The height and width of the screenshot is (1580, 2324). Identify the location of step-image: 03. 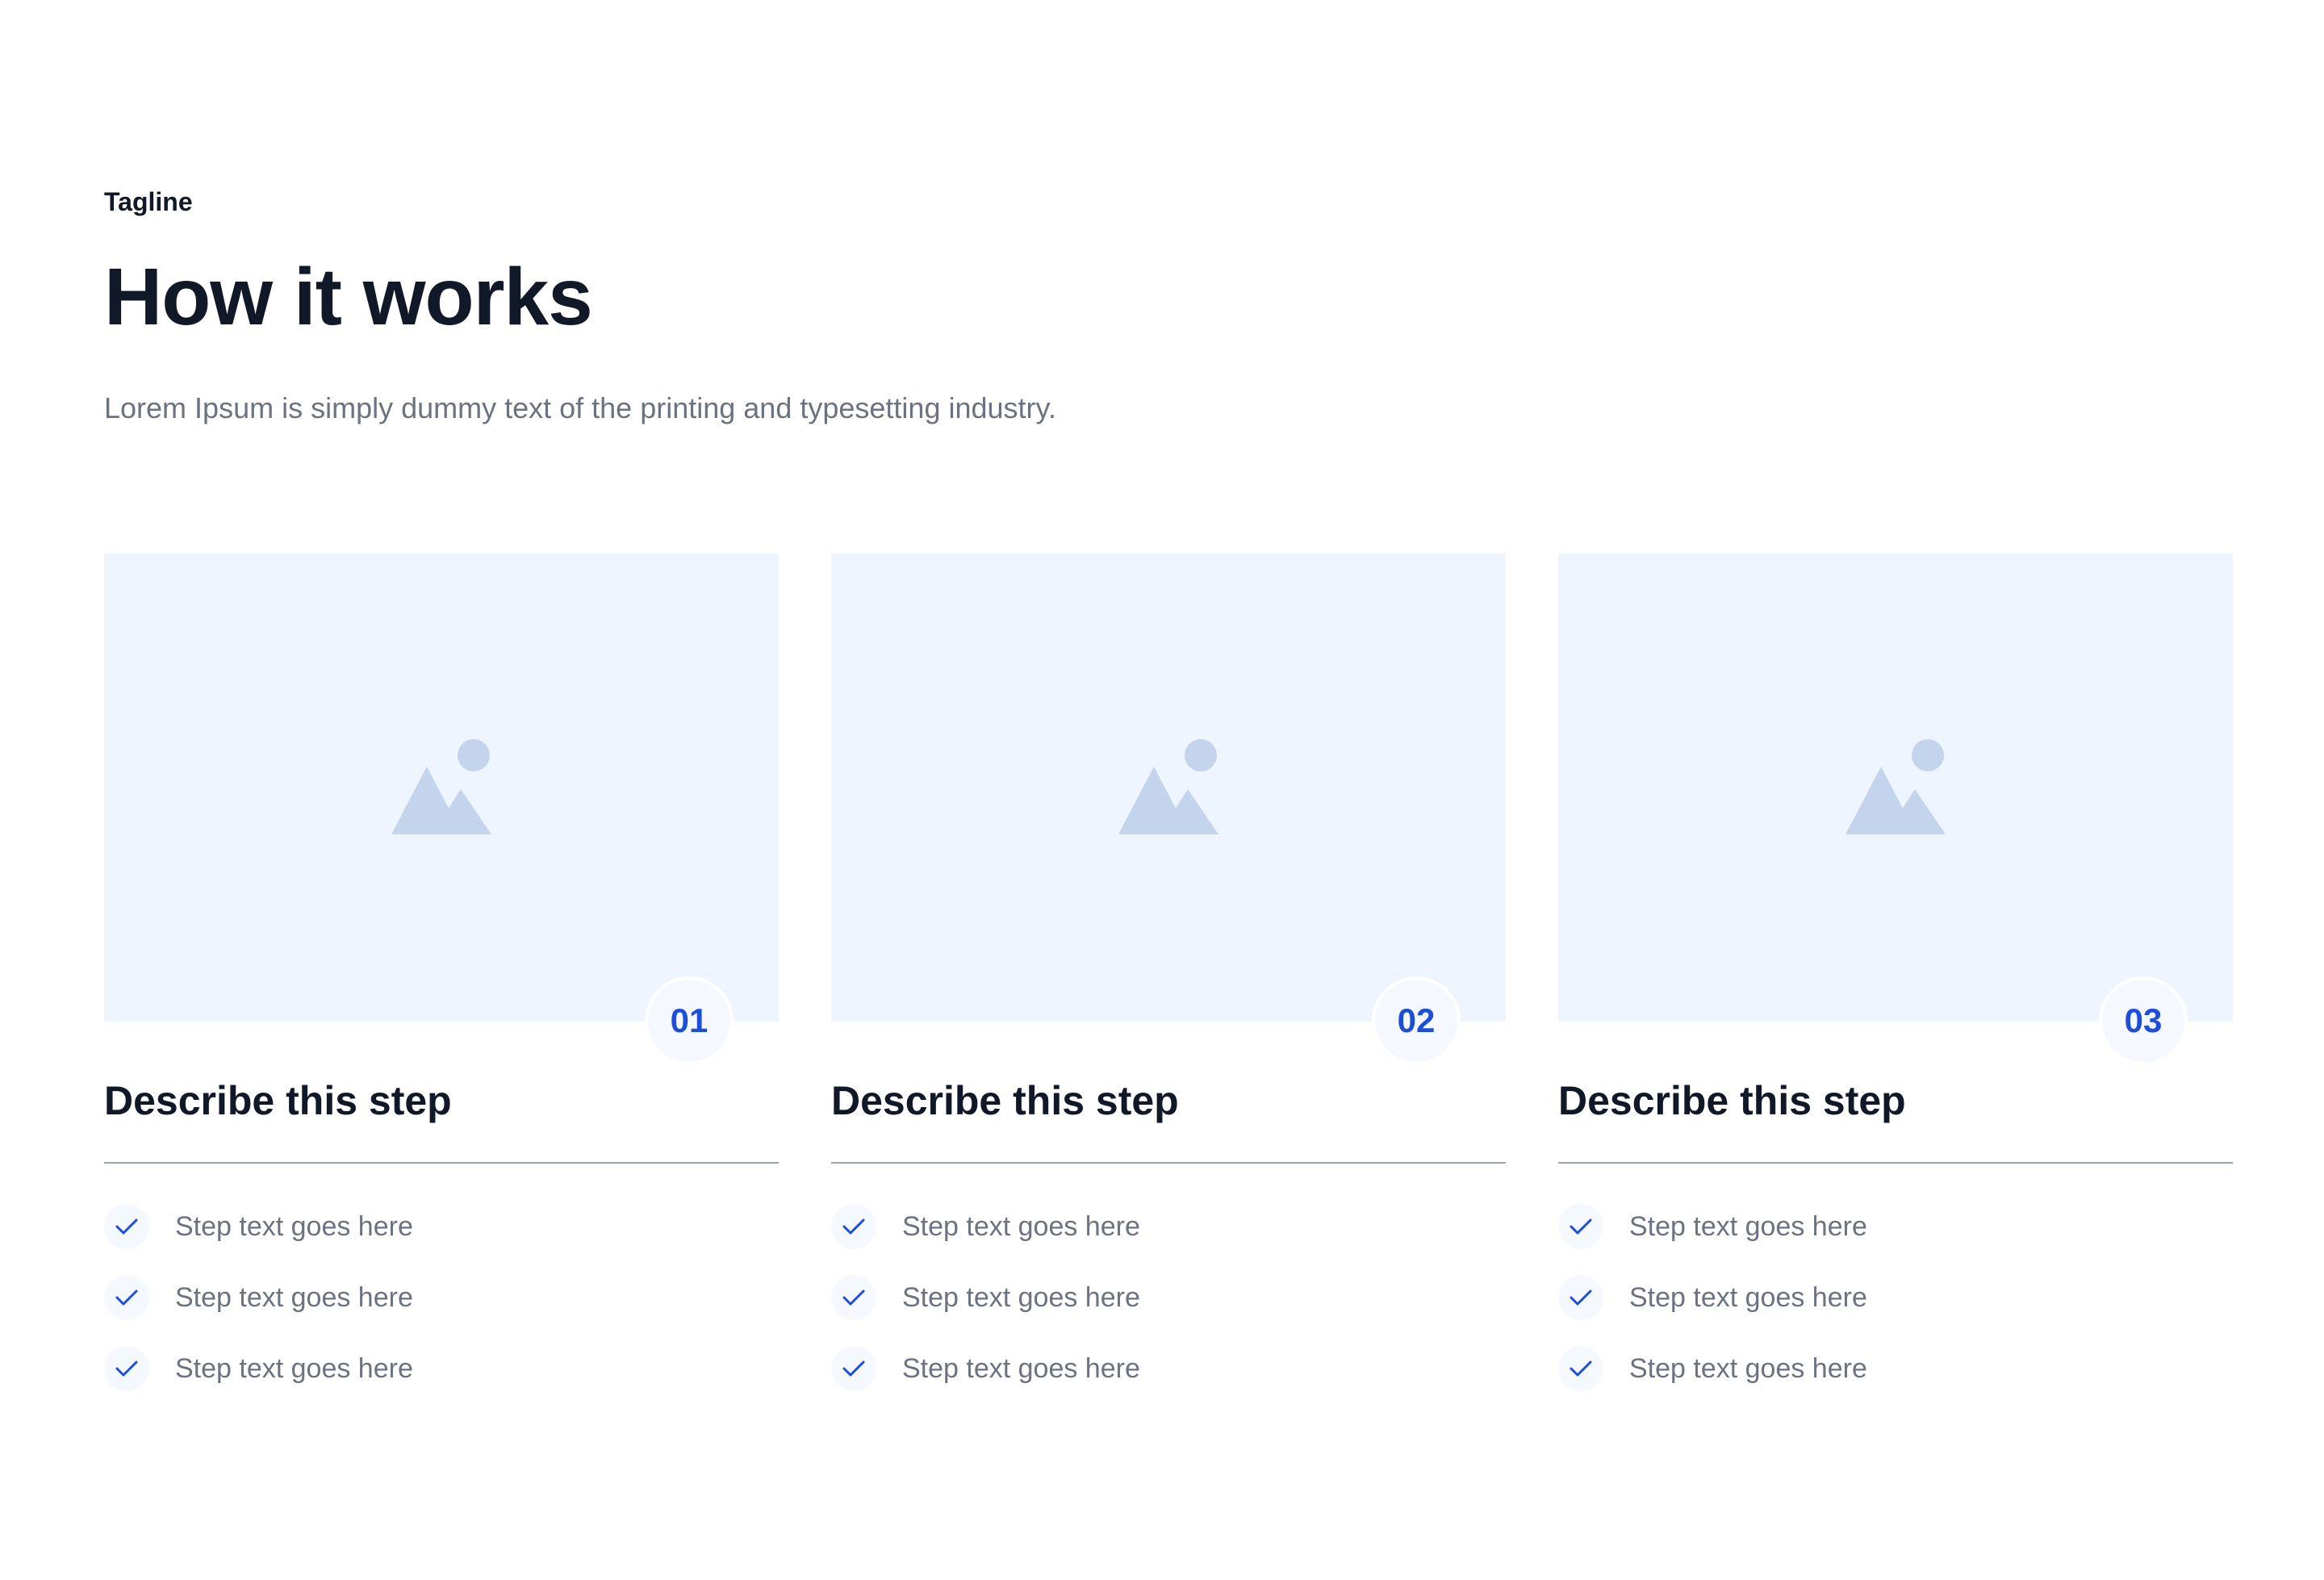
(1896, 809).